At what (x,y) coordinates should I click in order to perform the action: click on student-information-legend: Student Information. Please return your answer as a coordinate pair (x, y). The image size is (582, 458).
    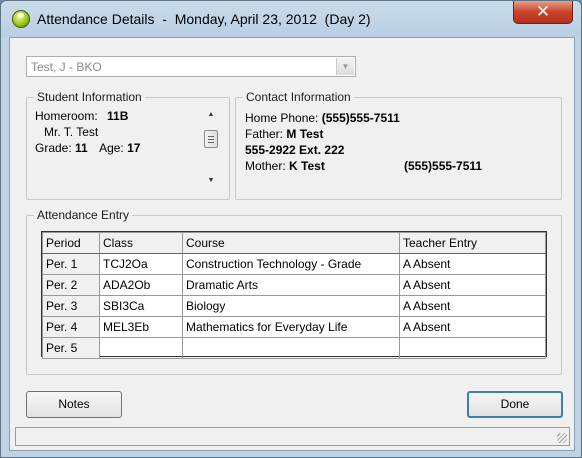
    Looking at the image, I should click on (89, 97).